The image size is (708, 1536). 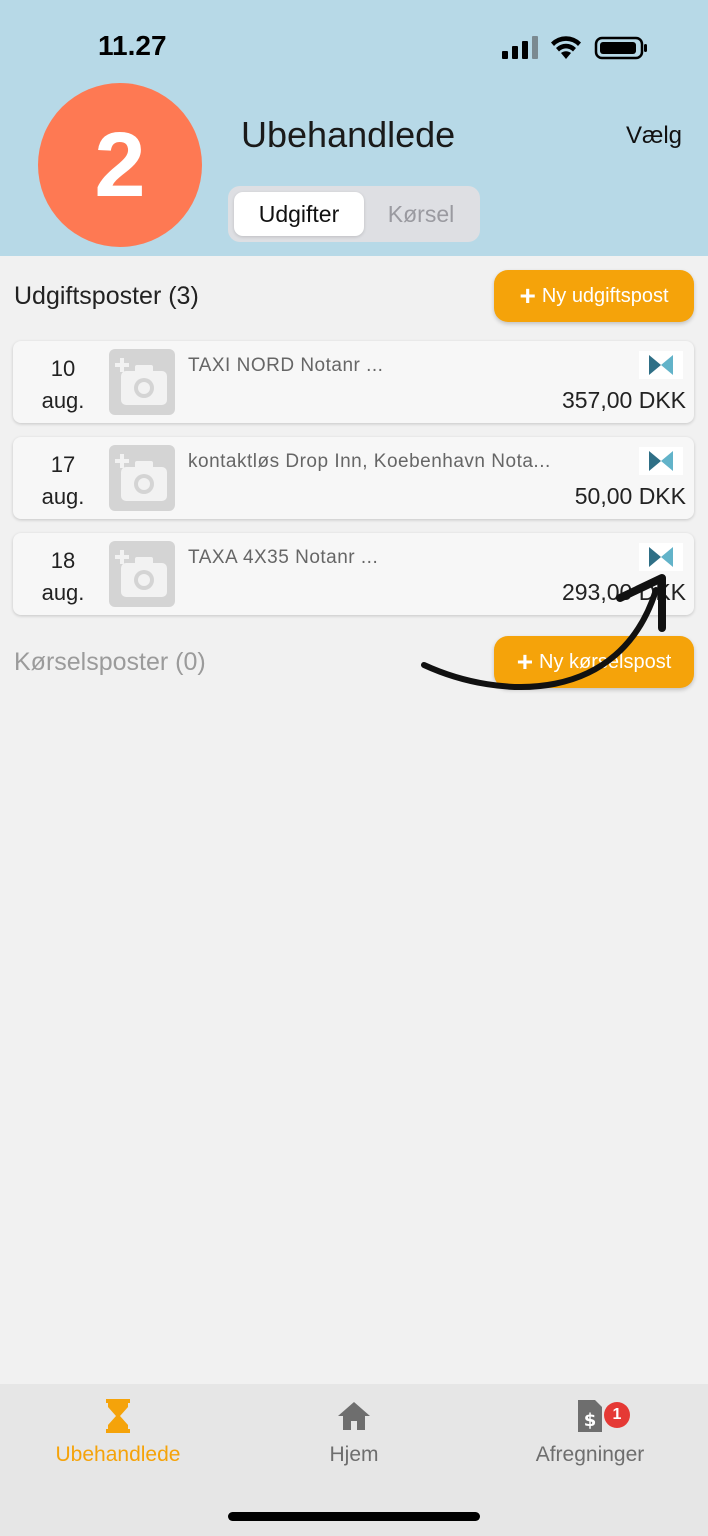 What do you see at coordinates (353, 382) in the screenshot?
I see `expense-item: 10 aug. TAXI NORD Notanr ... 357,00 DKK` at bounding box center [353, 382].